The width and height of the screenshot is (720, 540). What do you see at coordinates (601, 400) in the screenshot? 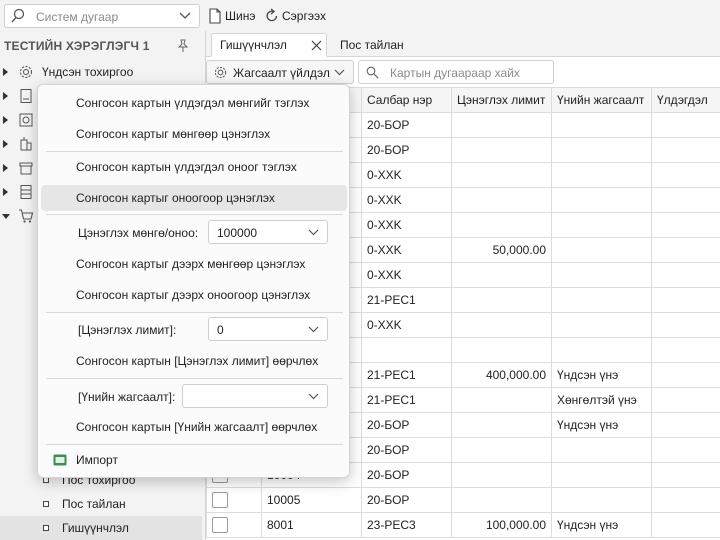
I see `price-list-cell: Хөнгөлтэй үнэ` at bounding box center [601, 400].